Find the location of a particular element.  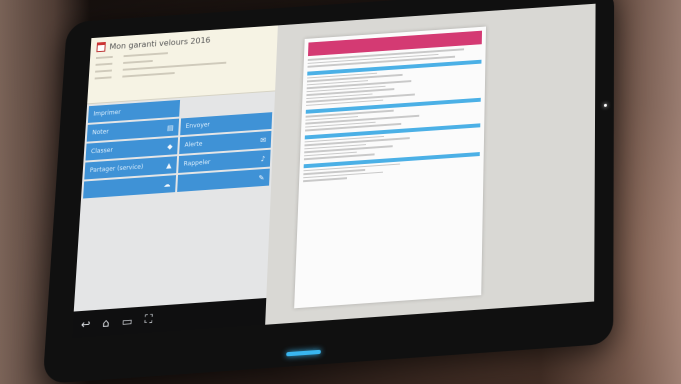

tile-label: Envoyer is located at coordinates (198, 125).